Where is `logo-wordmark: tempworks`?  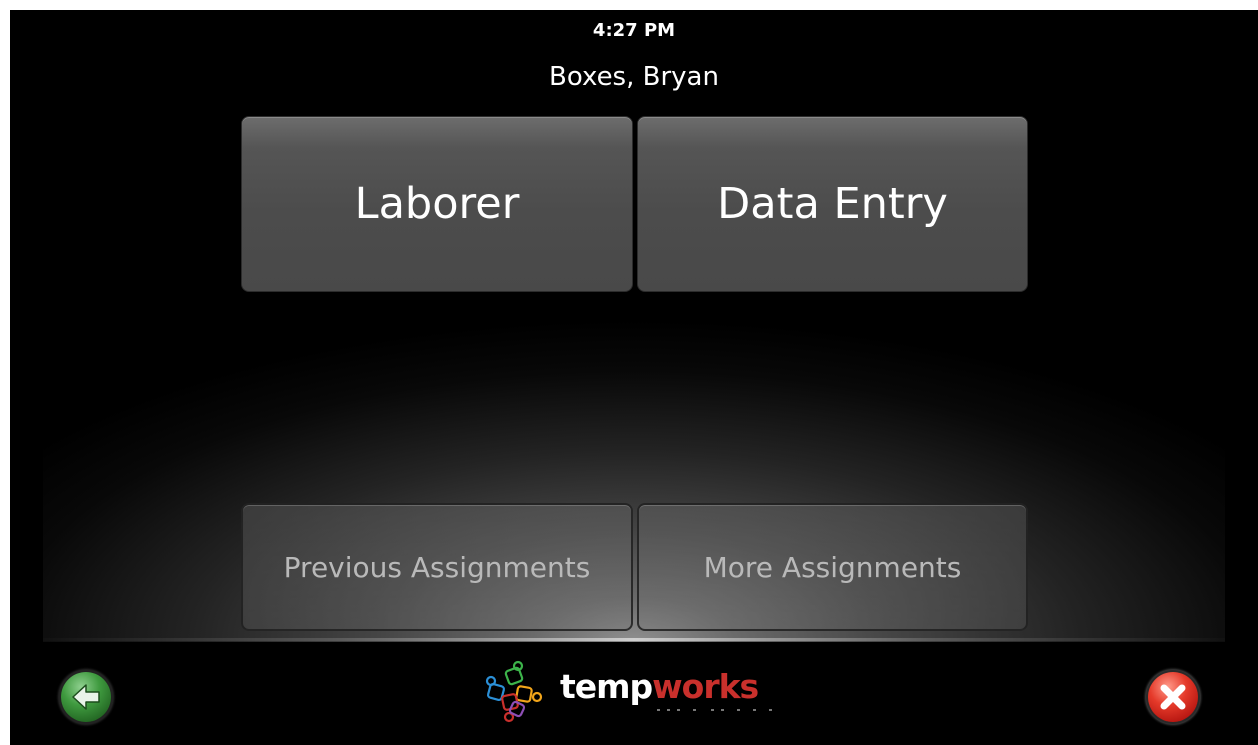 logo-wordmark: tempworks is located at coordinates (659, 686).